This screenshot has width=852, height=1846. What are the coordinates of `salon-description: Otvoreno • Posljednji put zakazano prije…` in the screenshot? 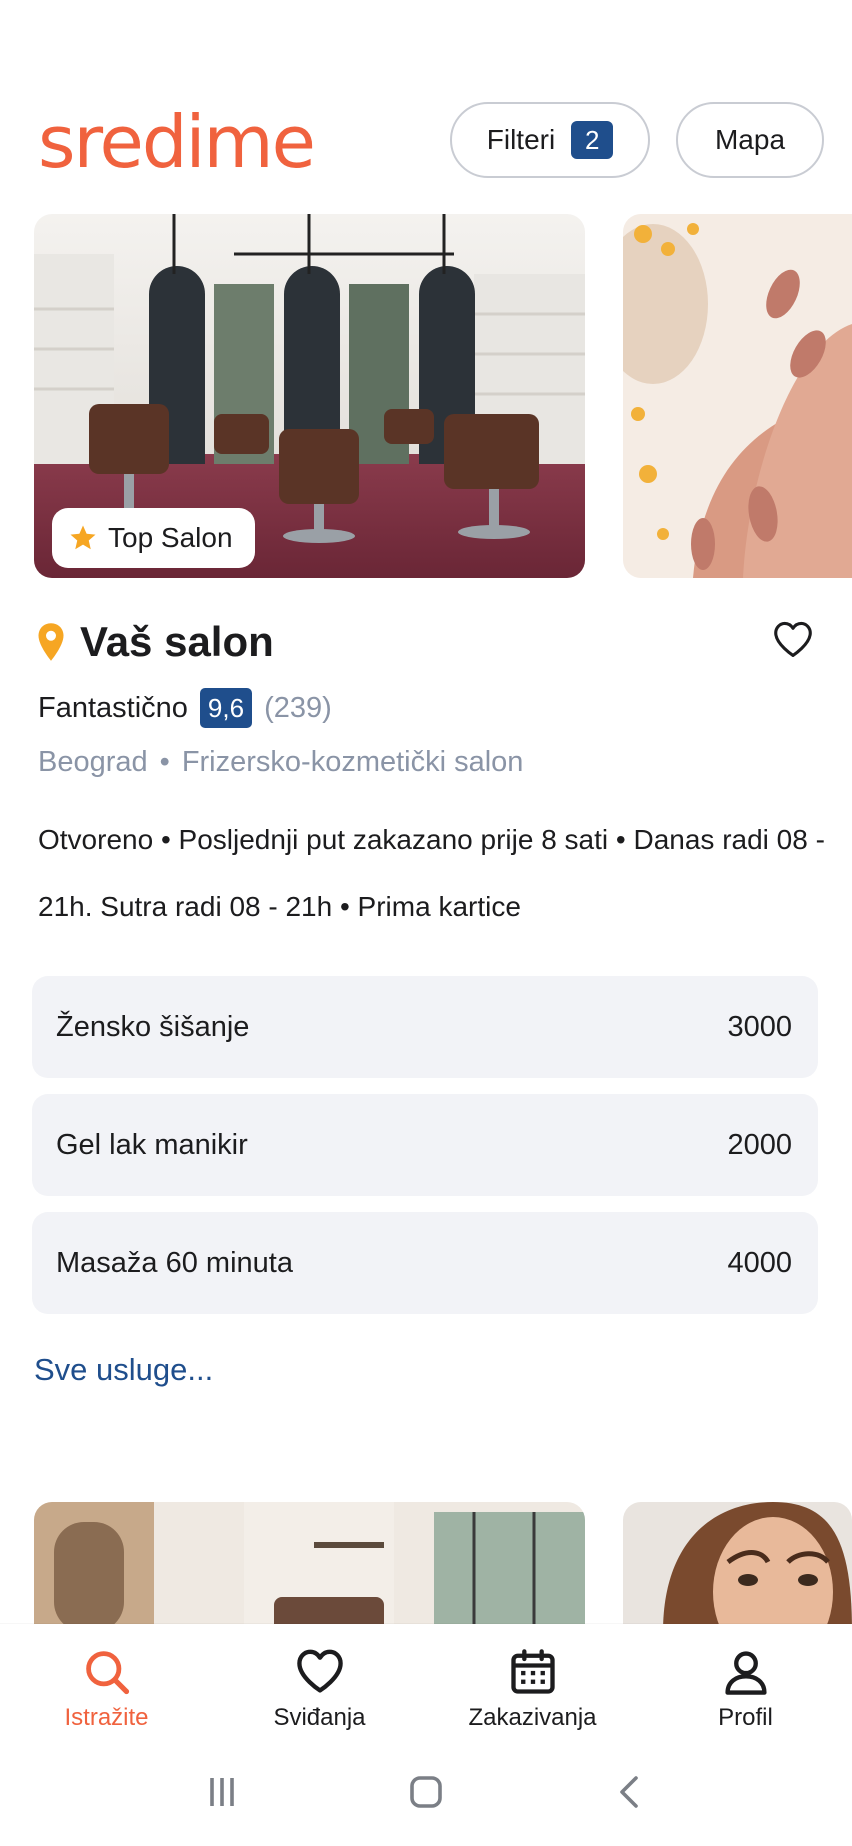 It's located at (431, 873).